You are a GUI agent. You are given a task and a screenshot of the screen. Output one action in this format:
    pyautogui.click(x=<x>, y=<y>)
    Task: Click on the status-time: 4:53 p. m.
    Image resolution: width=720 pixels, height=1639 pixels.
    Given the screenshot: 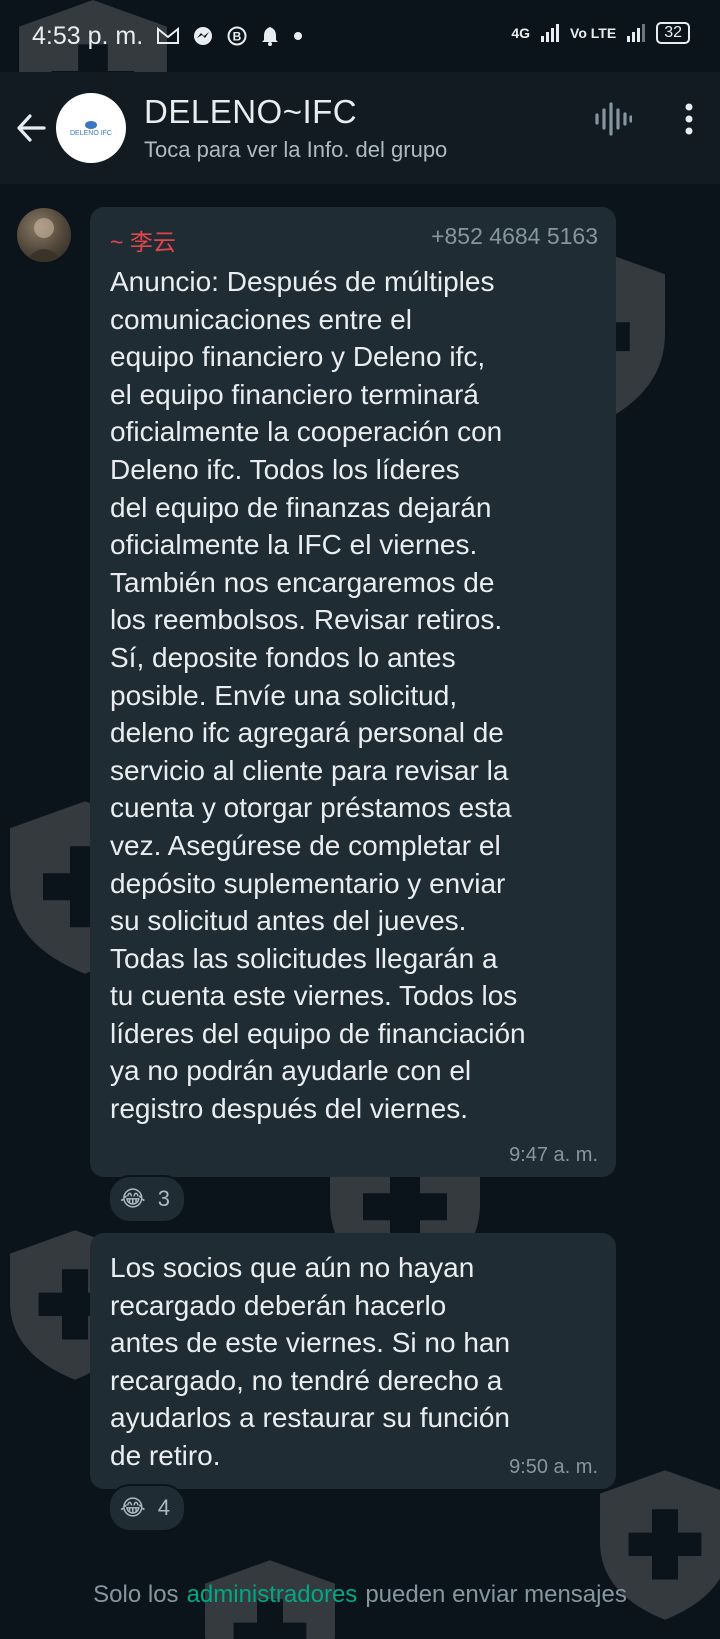 What is the action you would take?
    pyautogui.click(x=88, y=35)
    